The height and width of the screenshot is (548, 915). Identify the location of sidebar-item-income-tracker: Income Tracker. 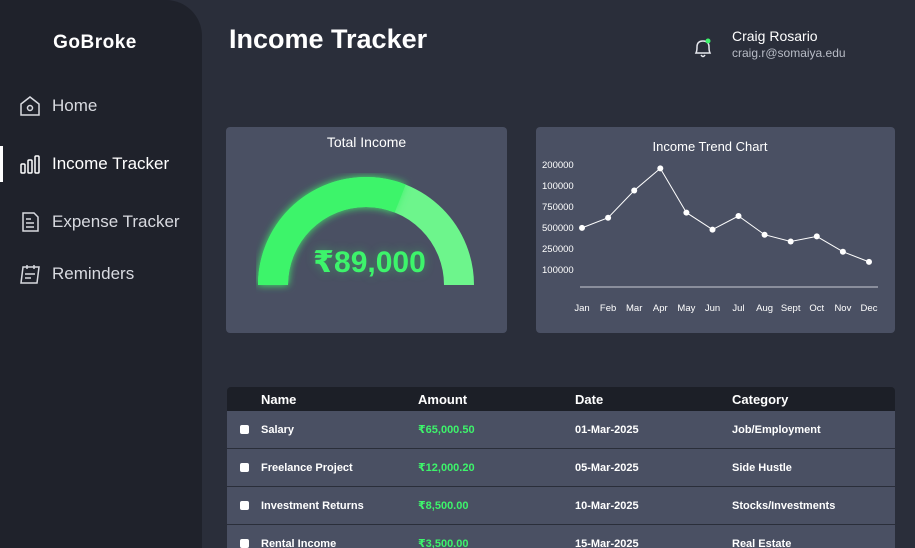
(93, 164).